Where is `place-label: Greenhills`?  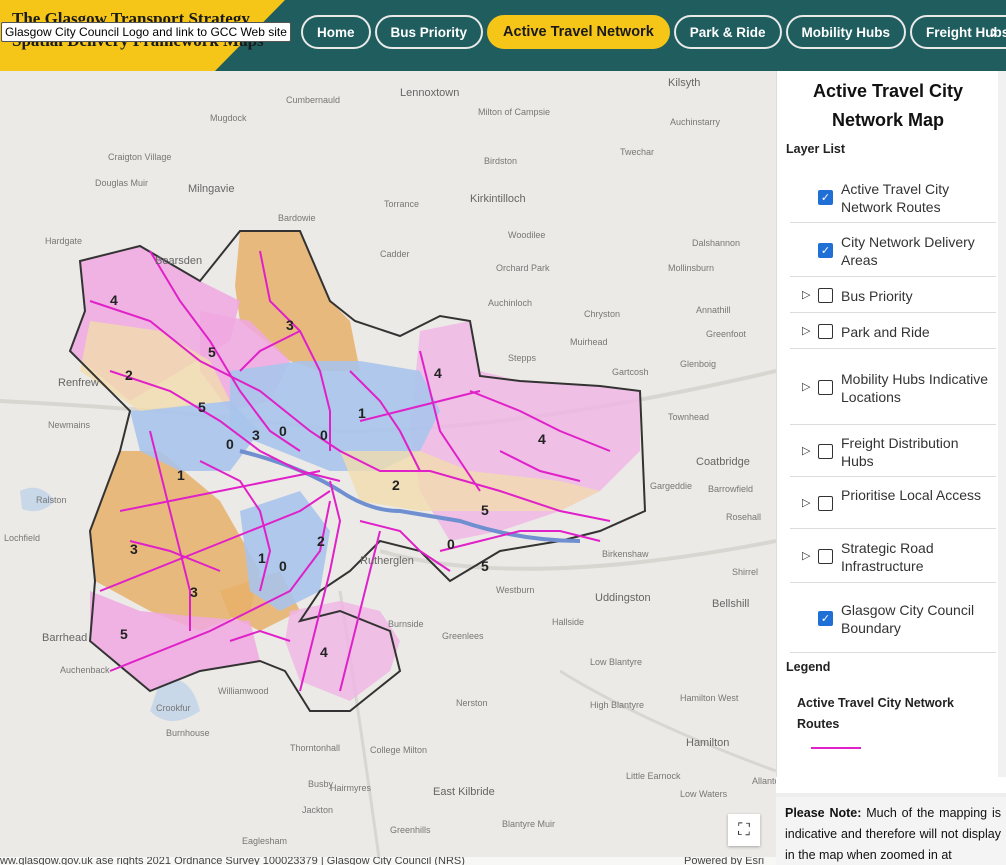
place-label: Greenhills is located at coordinates (410, 830).